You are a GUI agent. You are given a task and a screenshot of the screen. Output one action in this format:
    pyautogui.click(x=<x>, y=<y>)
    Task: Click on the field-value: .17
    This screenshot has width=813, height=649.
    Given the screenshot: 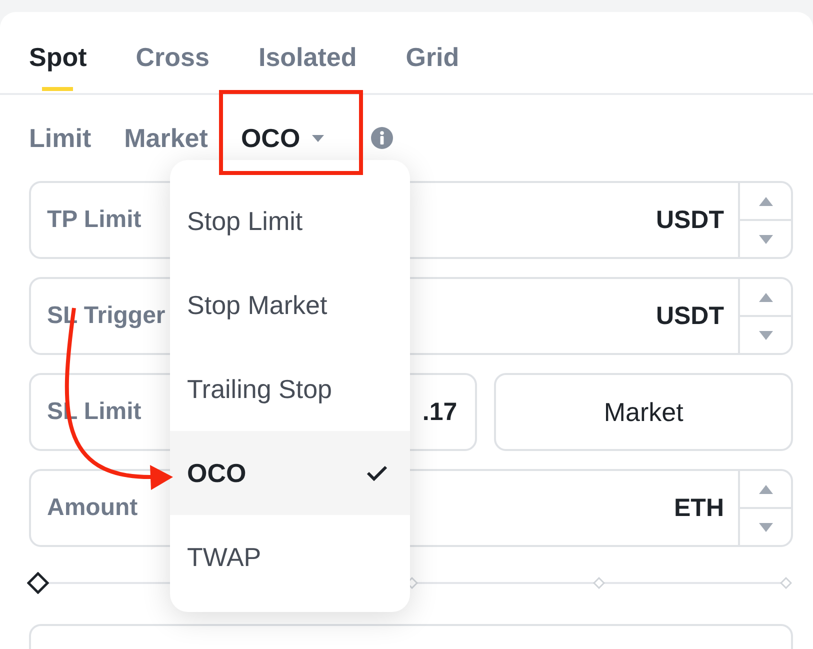 What is the action you would take?
    pyautogui.click(x=440, y=412)
    